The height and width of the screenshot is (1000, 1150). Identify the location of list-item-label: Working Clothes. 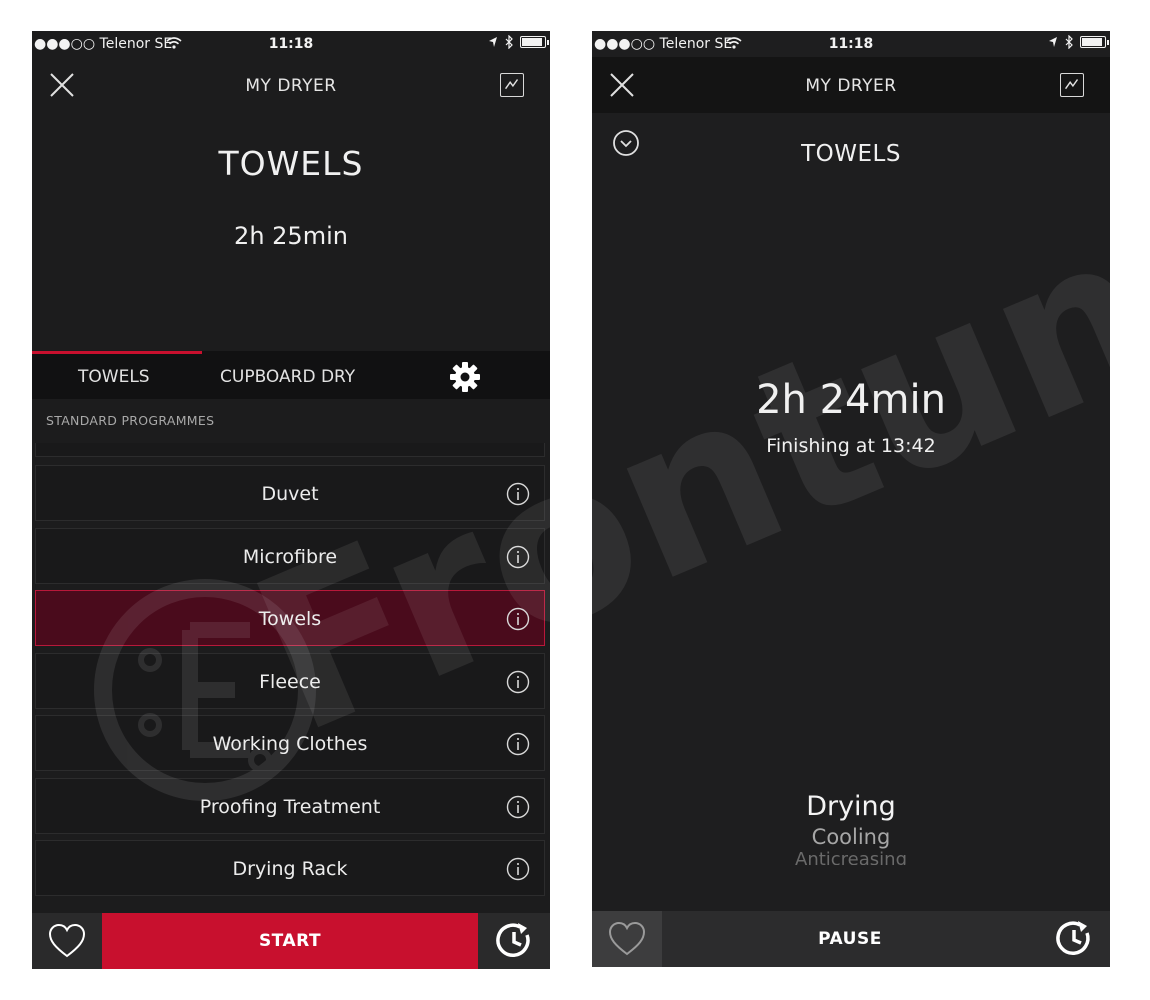
(290, 744).